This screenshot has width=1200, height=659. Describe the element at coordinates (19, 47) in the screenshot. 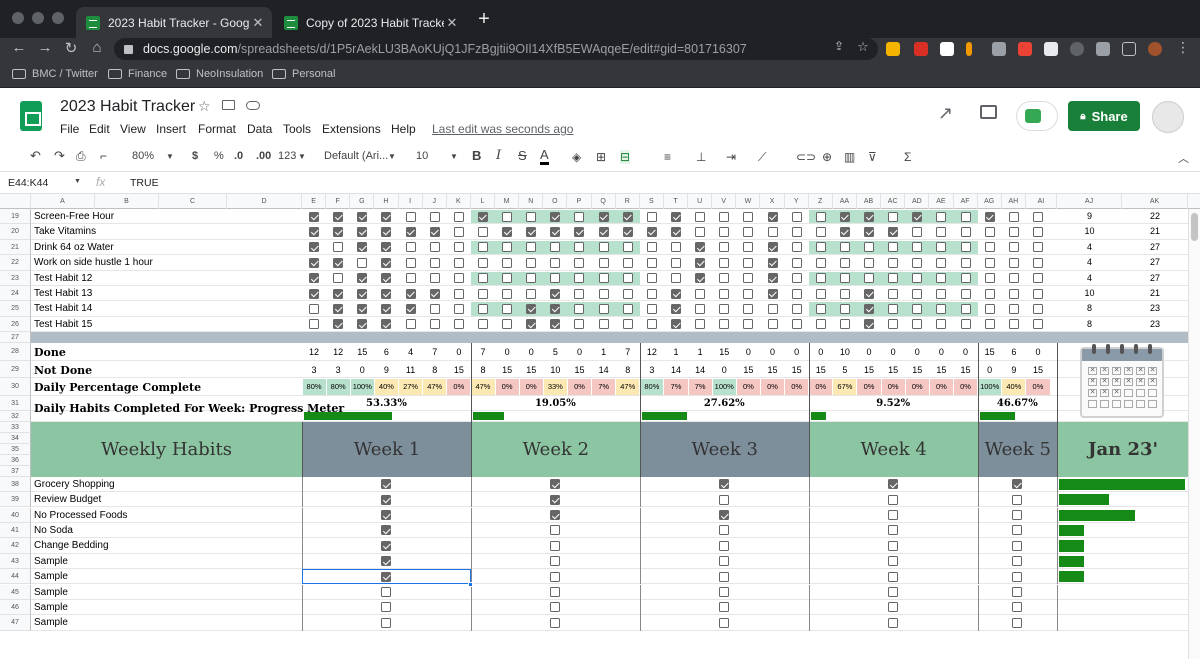

I see `back-icon: ←` at that location.